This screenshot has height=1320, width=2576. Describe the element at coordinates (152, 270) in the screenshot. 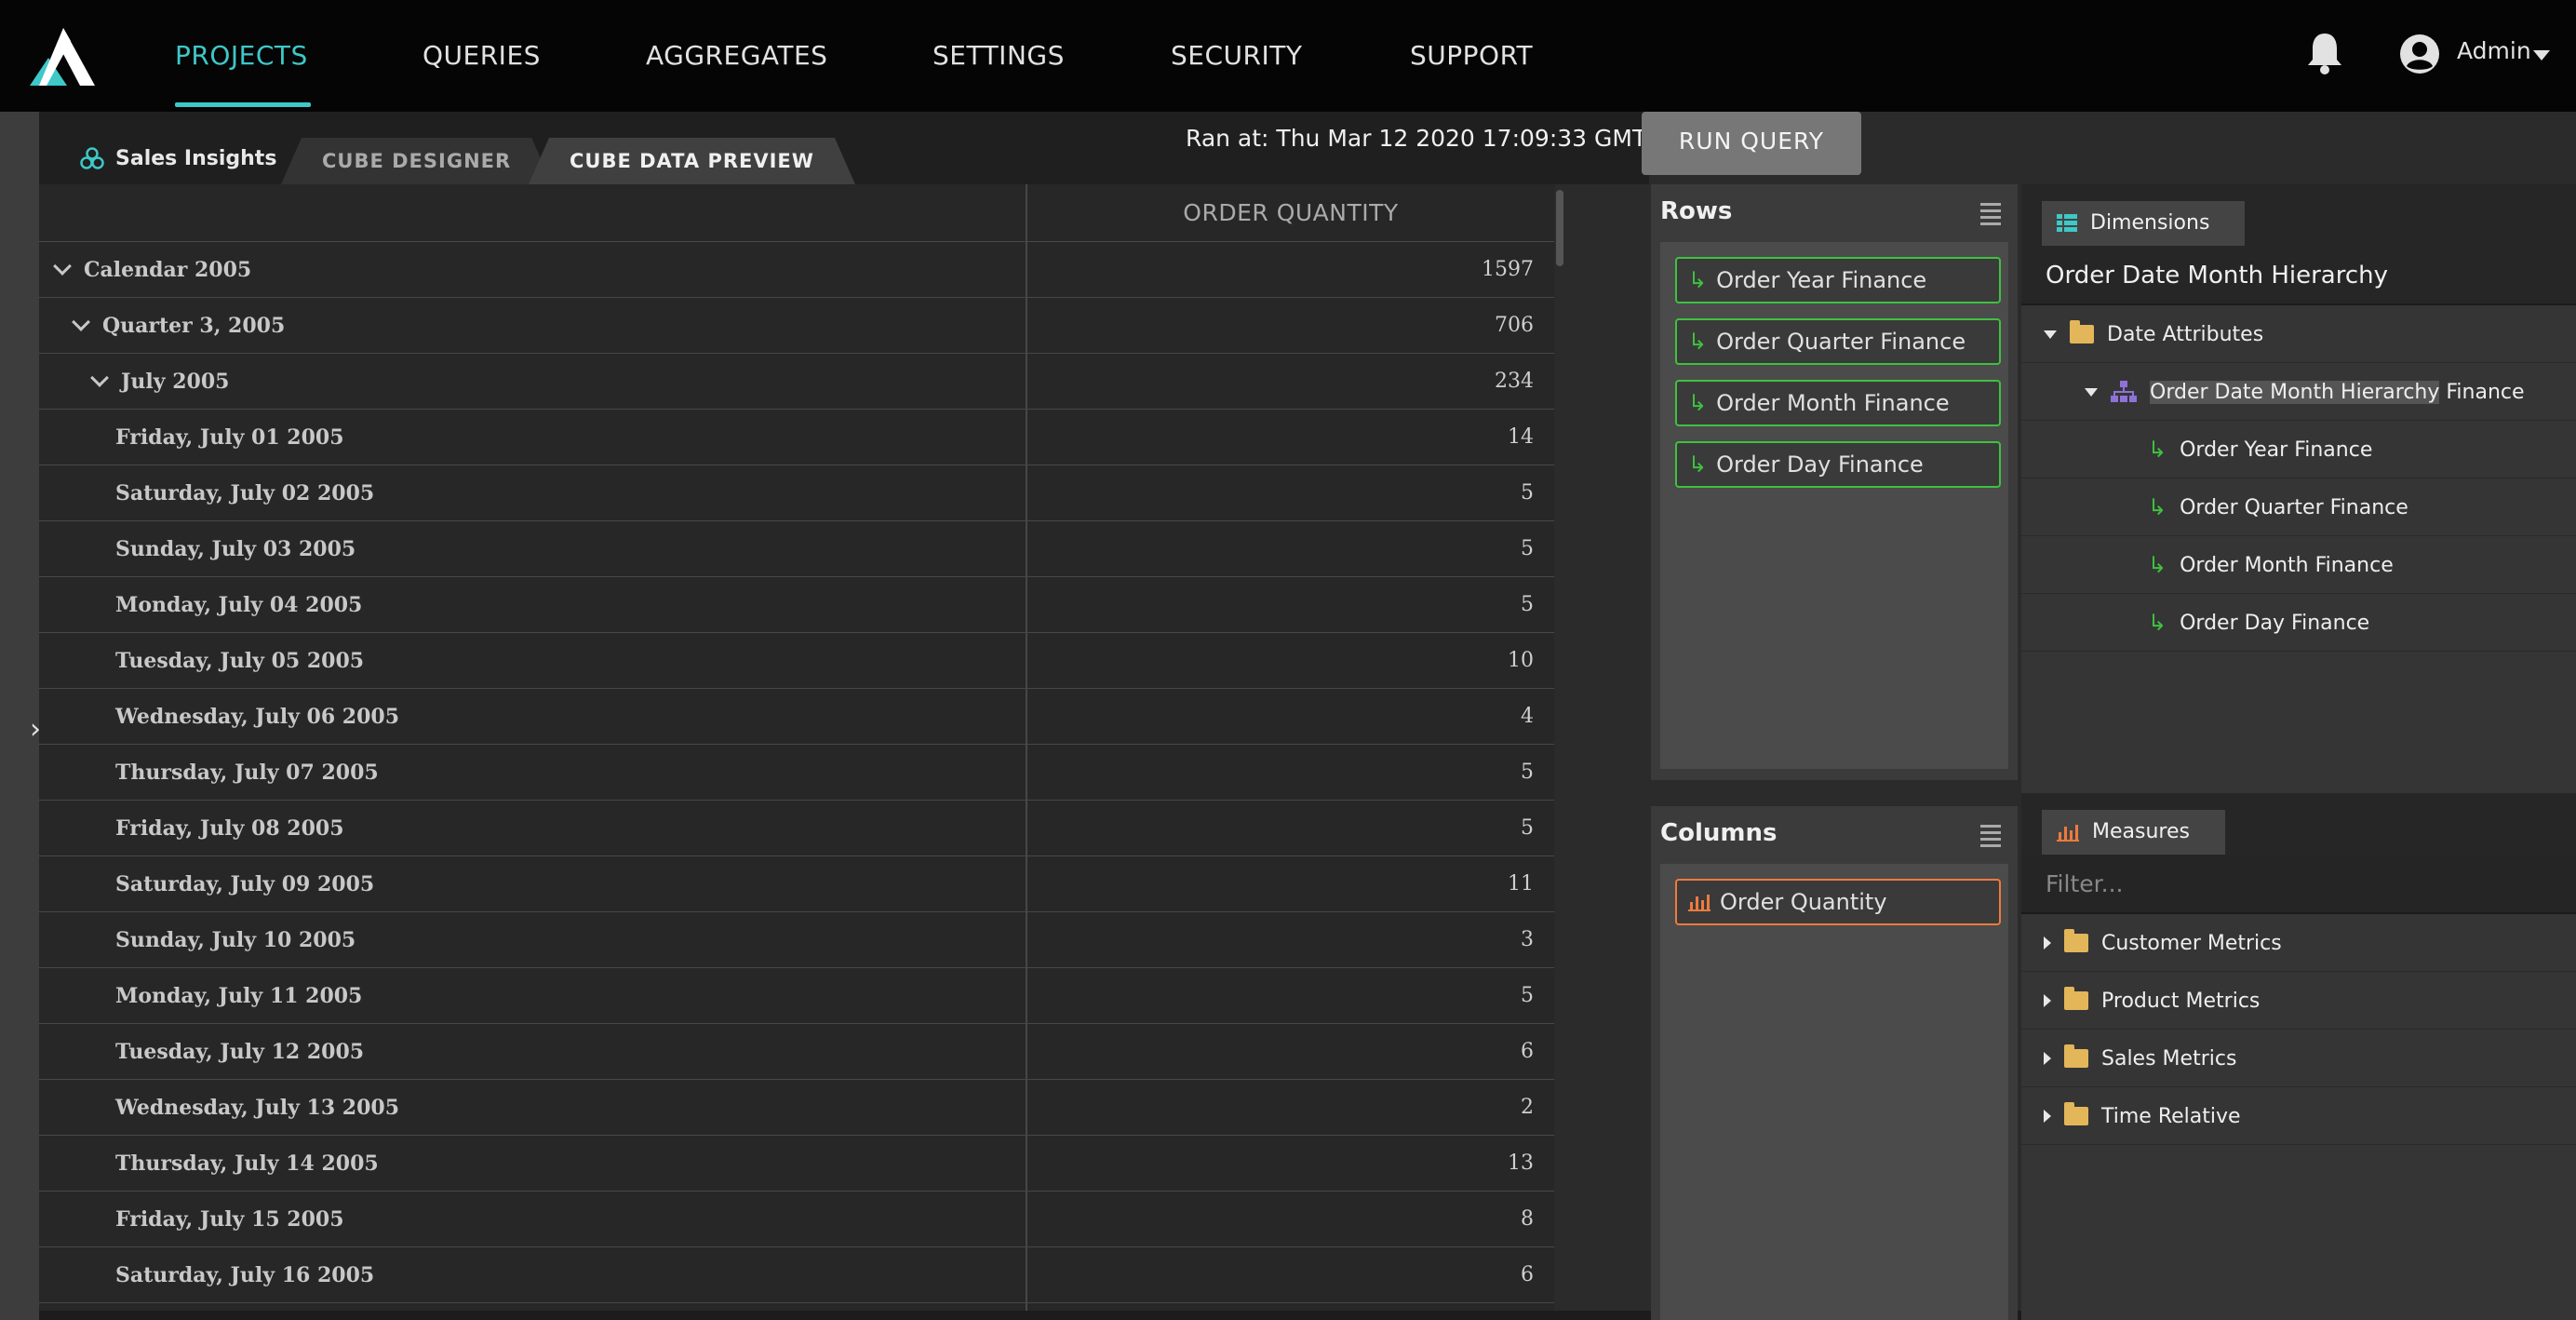

I see `row-label: Calendar 2005` at that location.